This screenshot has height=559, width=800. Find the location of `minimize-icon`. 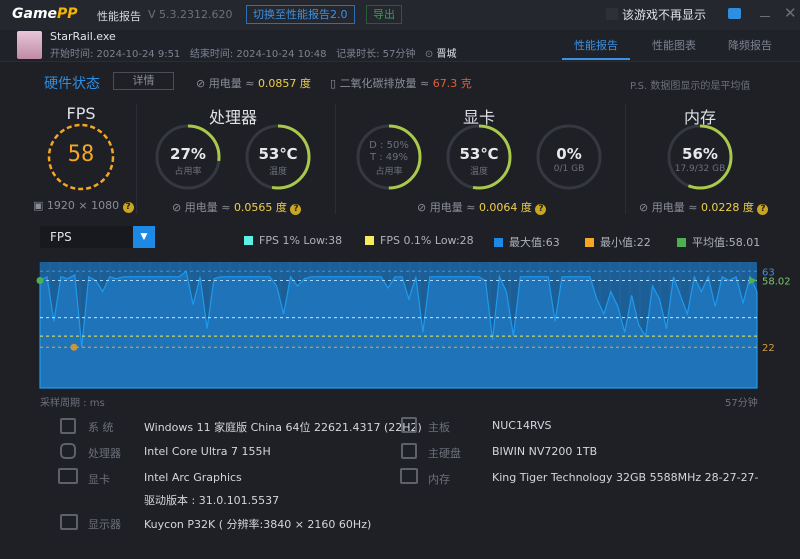

minimize-icon is located at coordinates (765, 16).